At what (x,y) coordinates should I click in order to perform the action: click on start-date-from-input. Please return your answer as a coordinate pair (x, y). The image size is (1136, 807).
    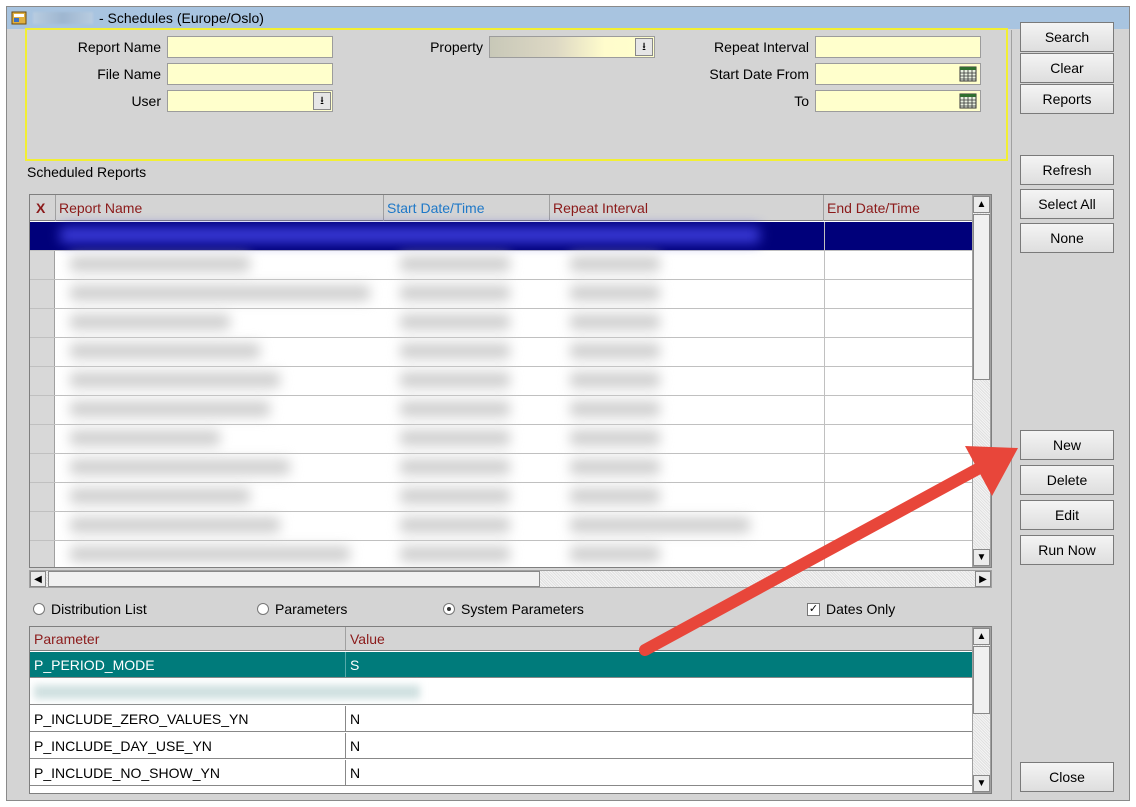
    Looking at the image, I should click on (898, 74).